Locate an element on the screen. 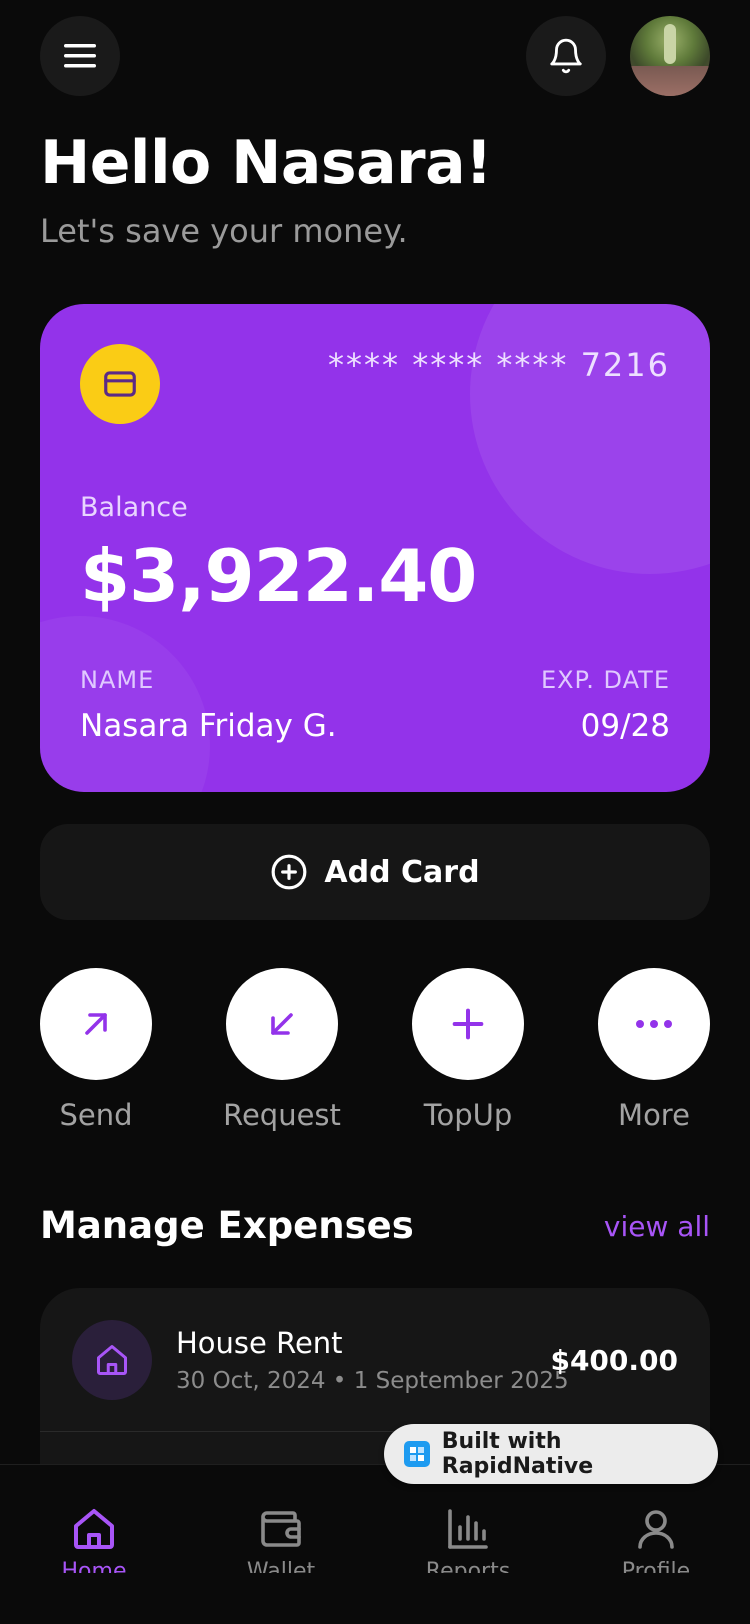 Image resolution: width=750 pixels, height=1624 pixels. plus-icon is located at coordinates (468, 1024).